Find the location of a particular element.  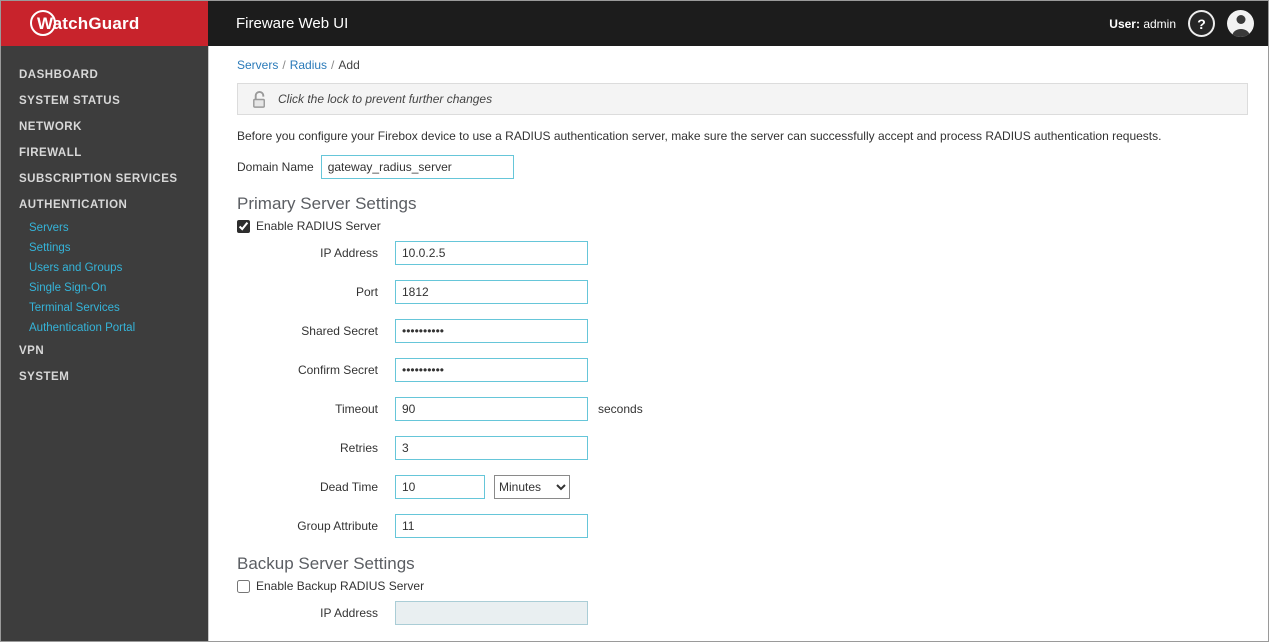

dead-time-row: Dead Time Minutes is located at coordinates (742, 487).